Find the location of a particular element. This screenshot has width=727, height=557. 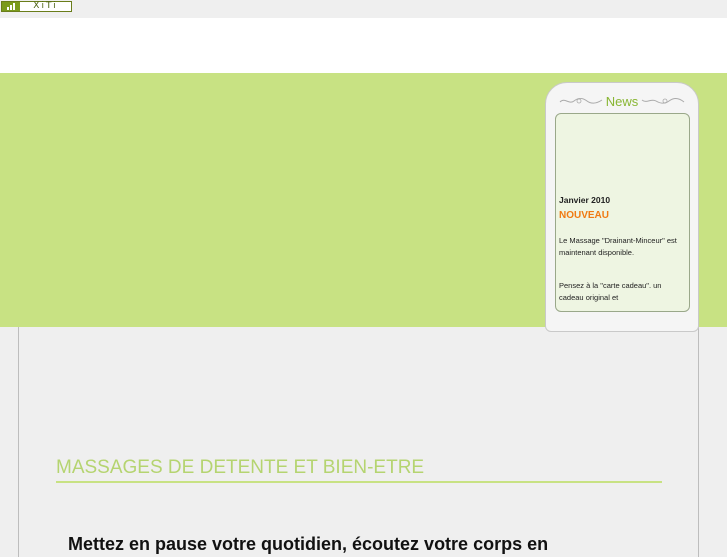

heading-divider is located at coordinates (359, 482).